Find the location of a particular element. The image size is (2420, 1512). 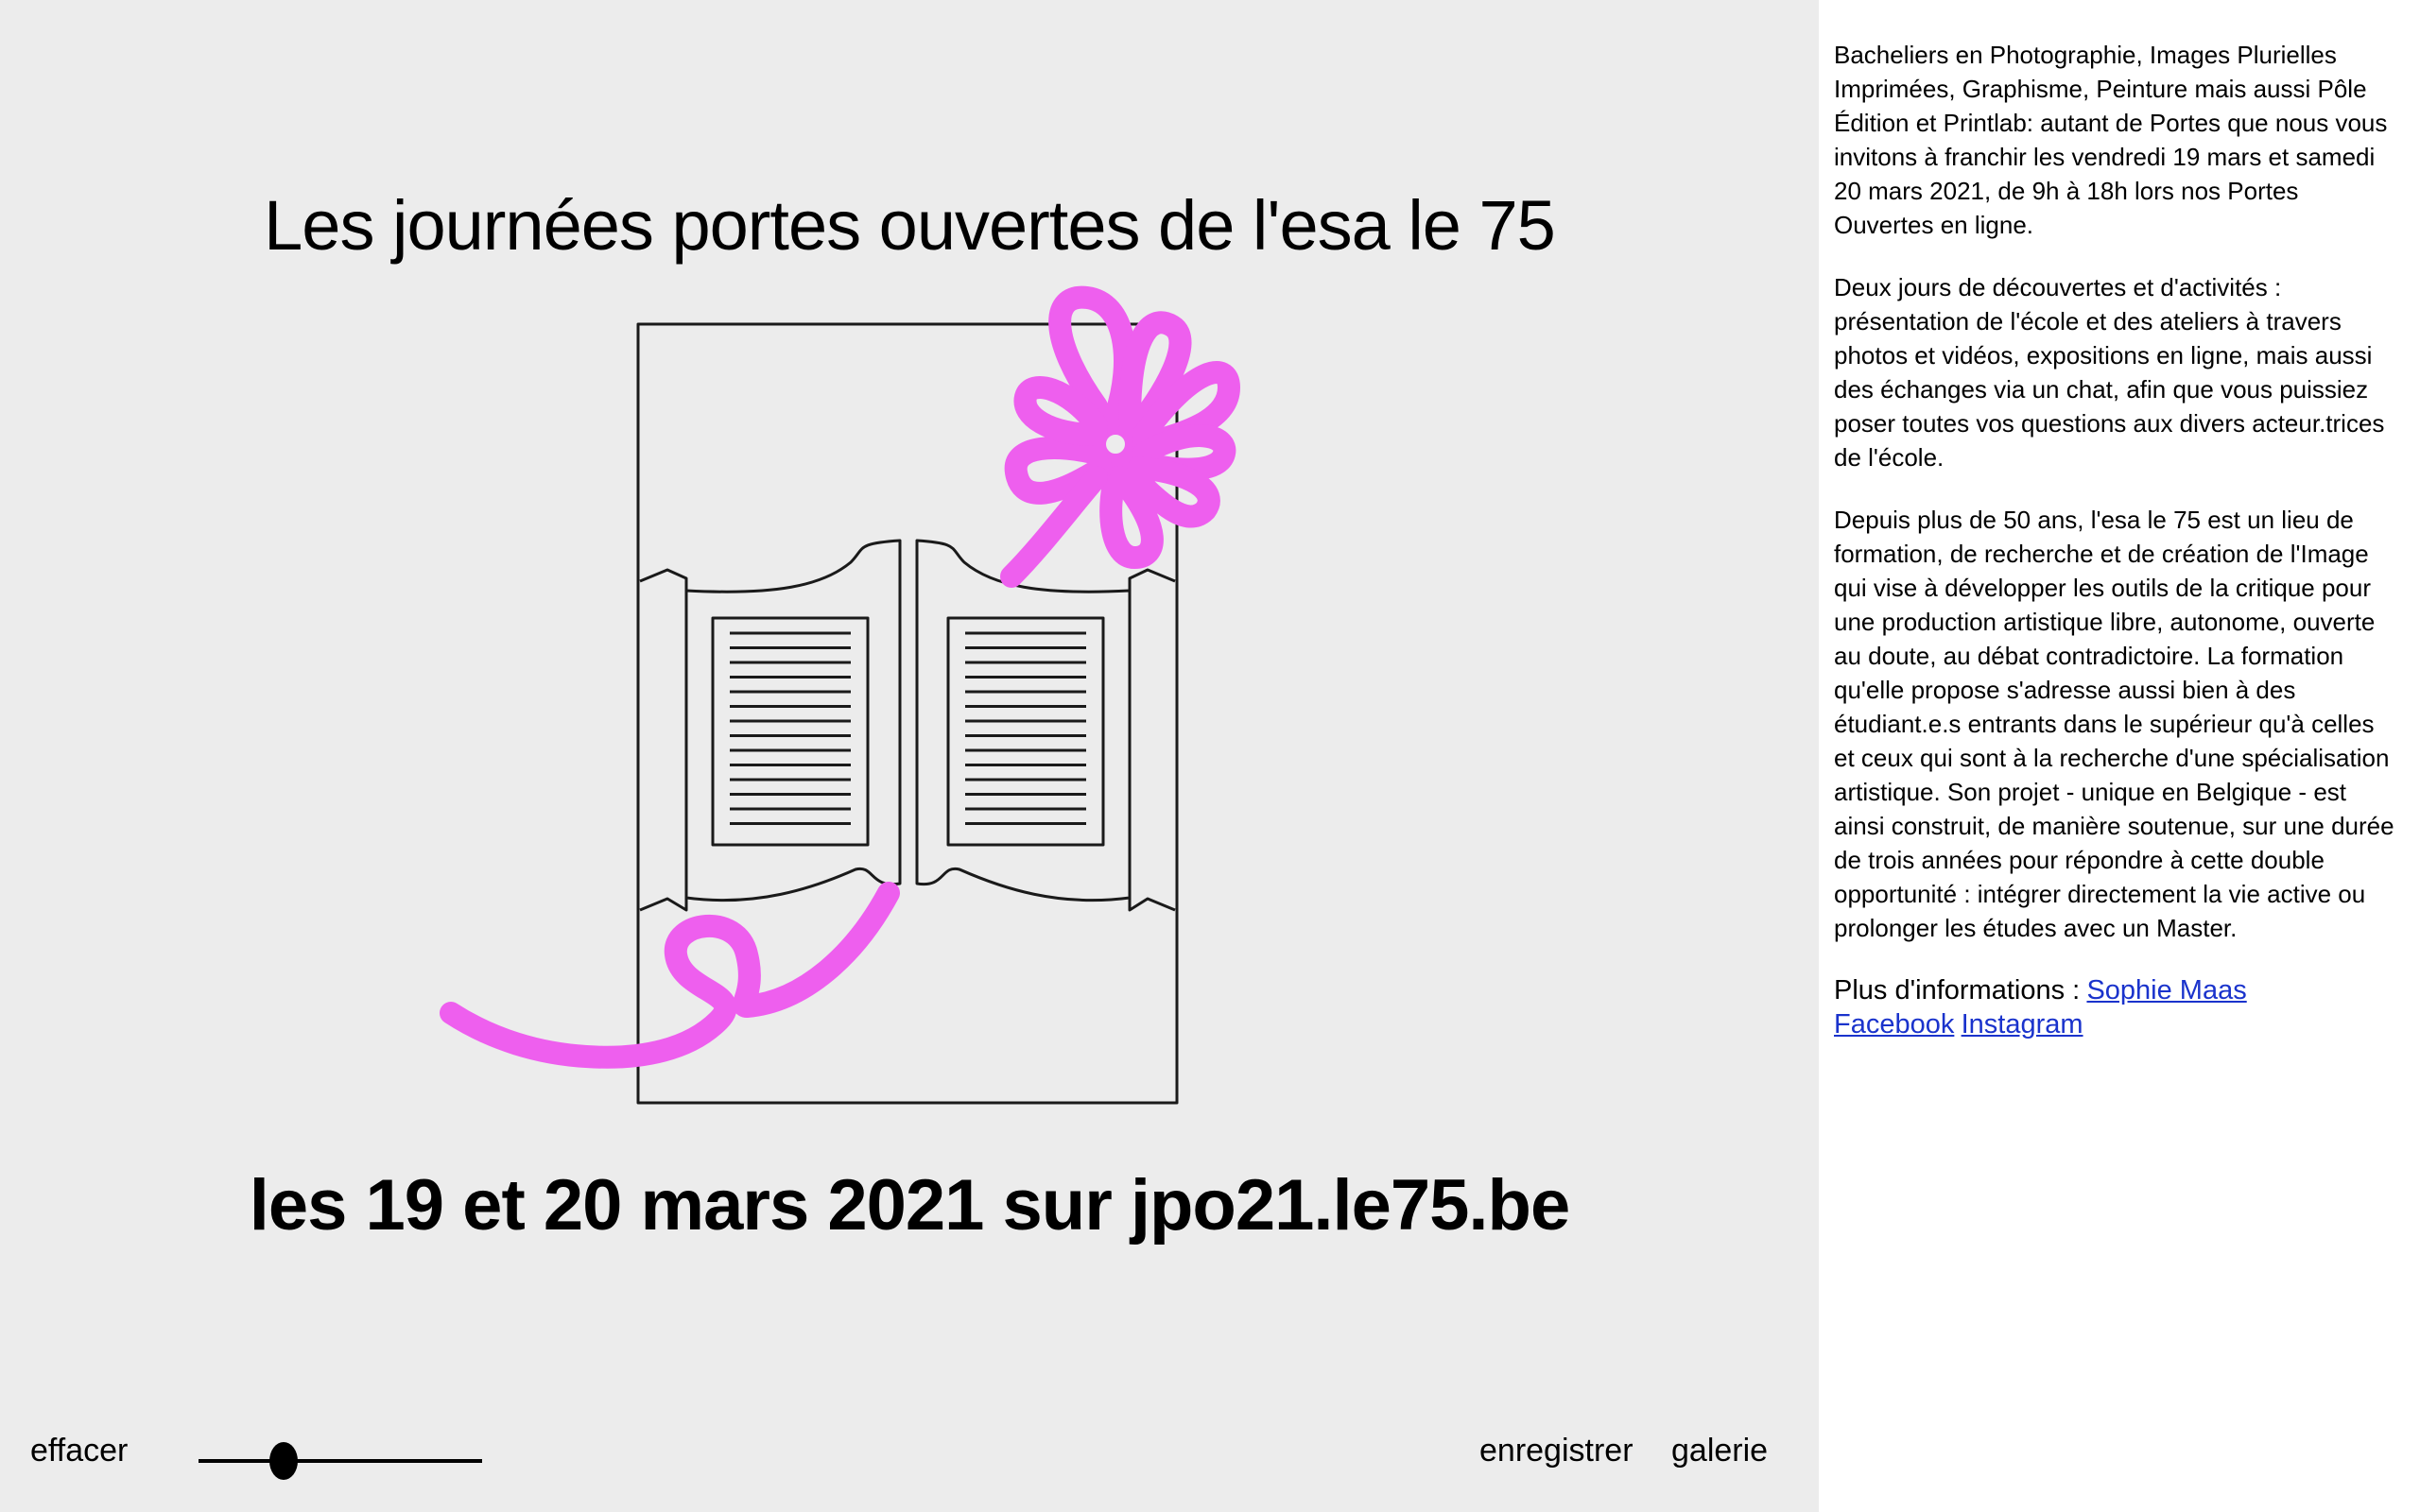

clear-button: effacer is located at coordinates (79, 1451).